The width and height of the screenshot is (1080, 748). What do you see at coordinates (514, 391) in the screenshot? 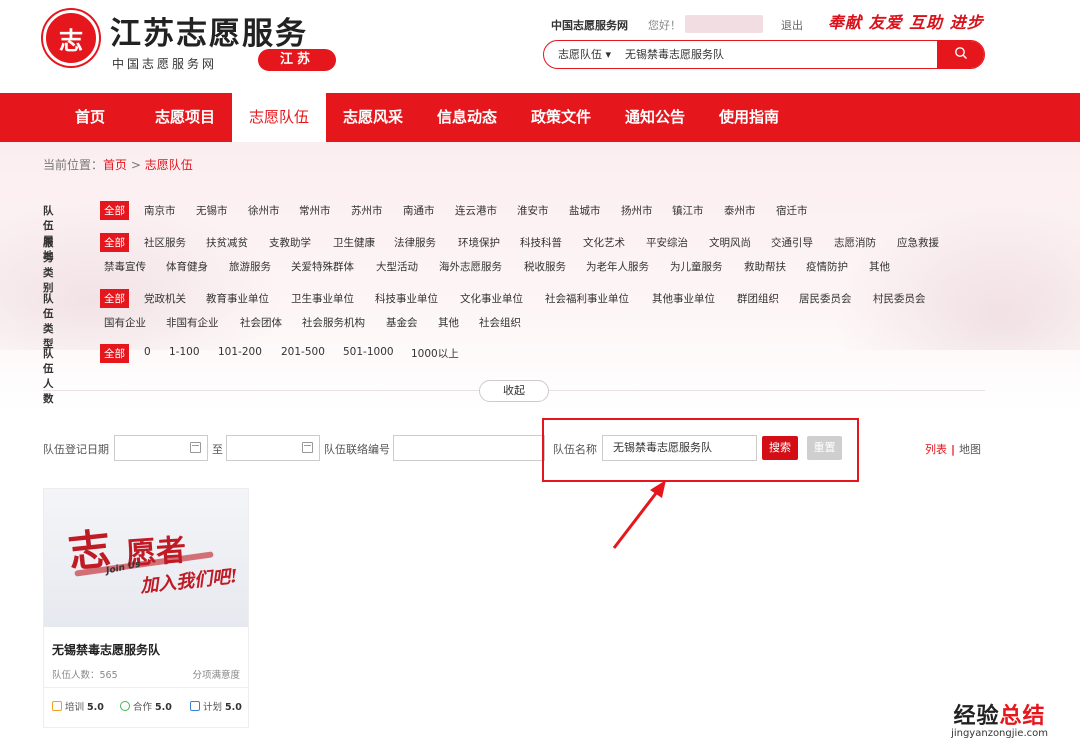
I see `collapse-button: 收起` at bounding box center [514, 391].